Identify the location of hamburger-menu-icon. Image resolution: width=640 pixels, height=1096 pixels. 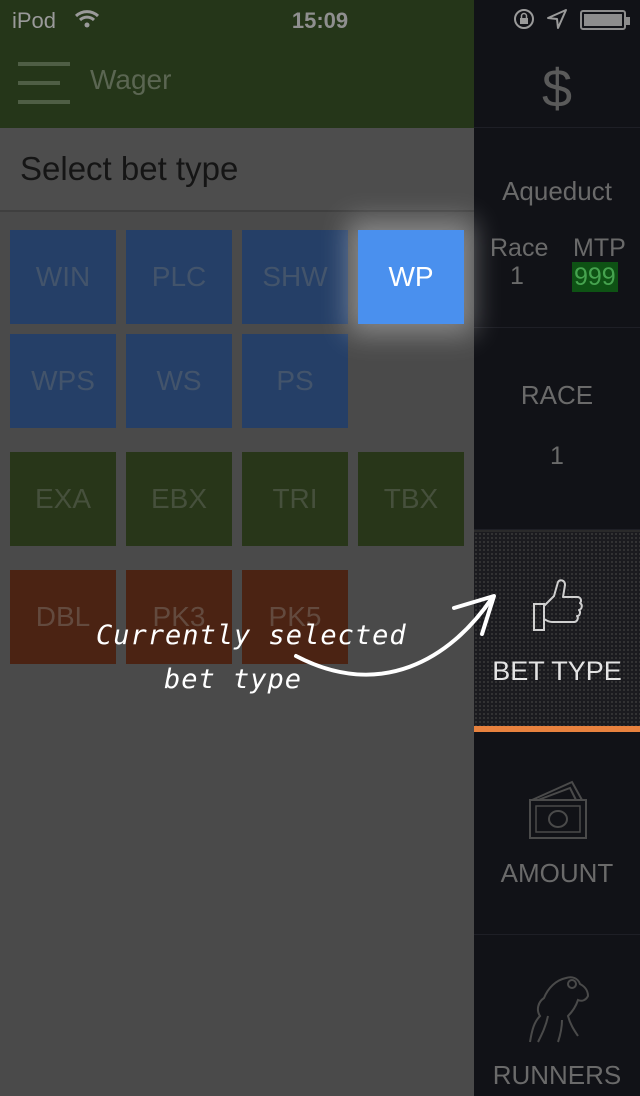
(44, 83).